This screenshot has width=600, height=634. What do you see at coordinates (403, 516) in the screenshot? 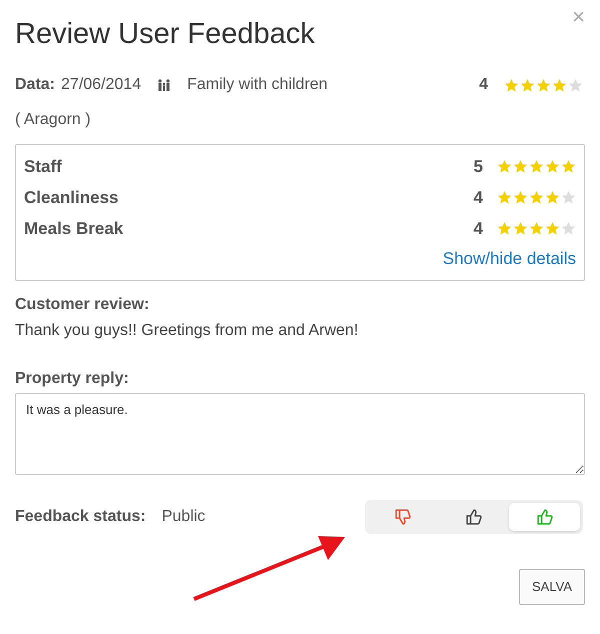
I see `thumbs-down-icon` at bounding box center [403, 516].